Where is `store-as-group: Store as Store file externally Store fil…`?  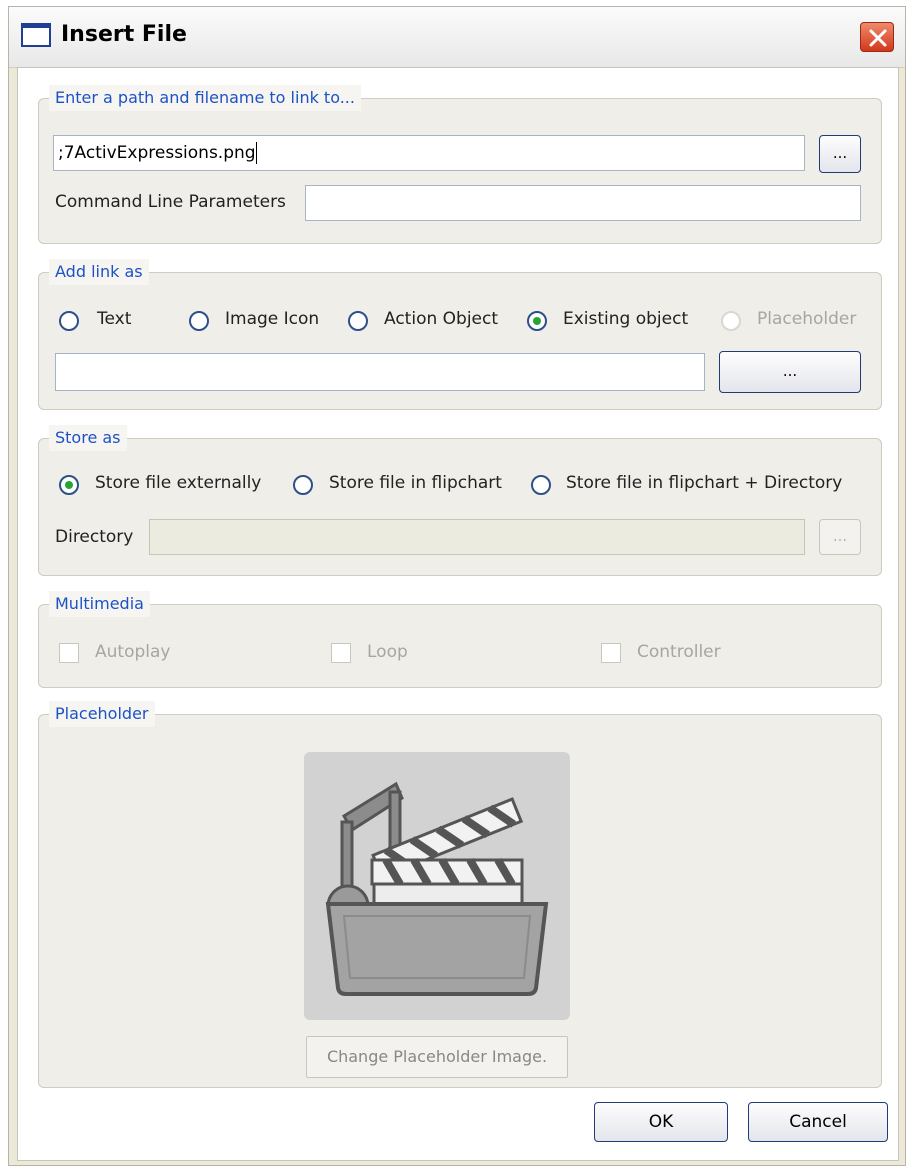 store-as-group: Store as Store file externally Store fil… is located at coordinates (460, 500).